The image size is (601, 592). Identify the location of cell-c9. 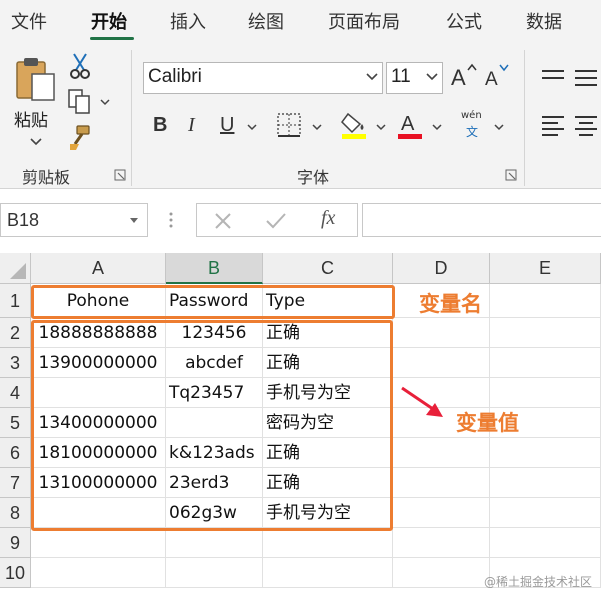
(328, 543).